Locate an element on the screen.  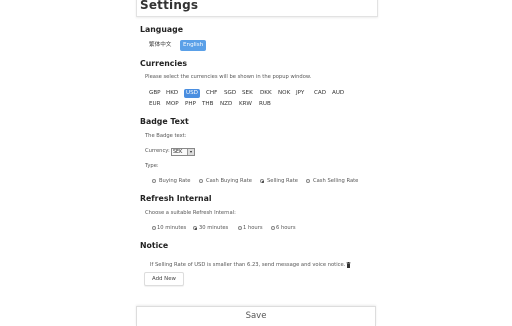
currency-gbp: GBP is located at coordinates (155, 93).